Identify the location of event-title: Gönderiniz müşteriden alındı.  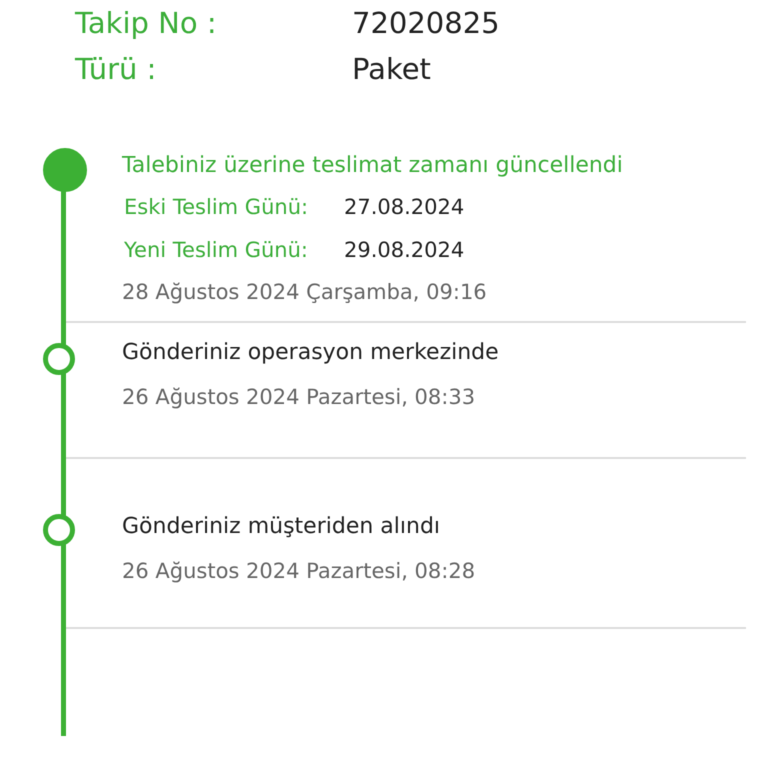
(282, 527).